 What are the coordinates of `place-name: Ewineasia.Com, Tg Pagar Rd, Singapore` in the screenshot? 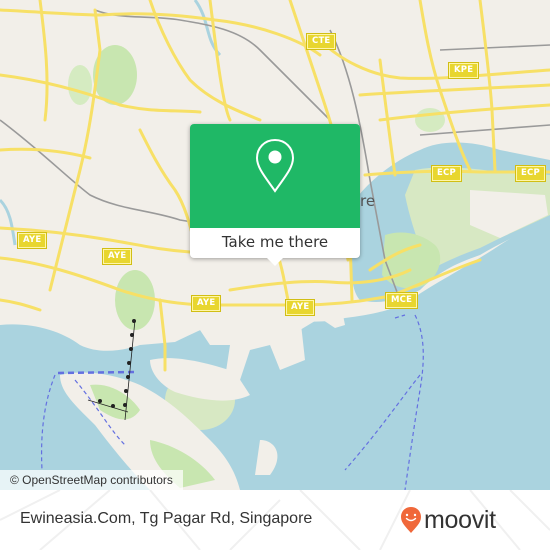 It's located at (166, 518).